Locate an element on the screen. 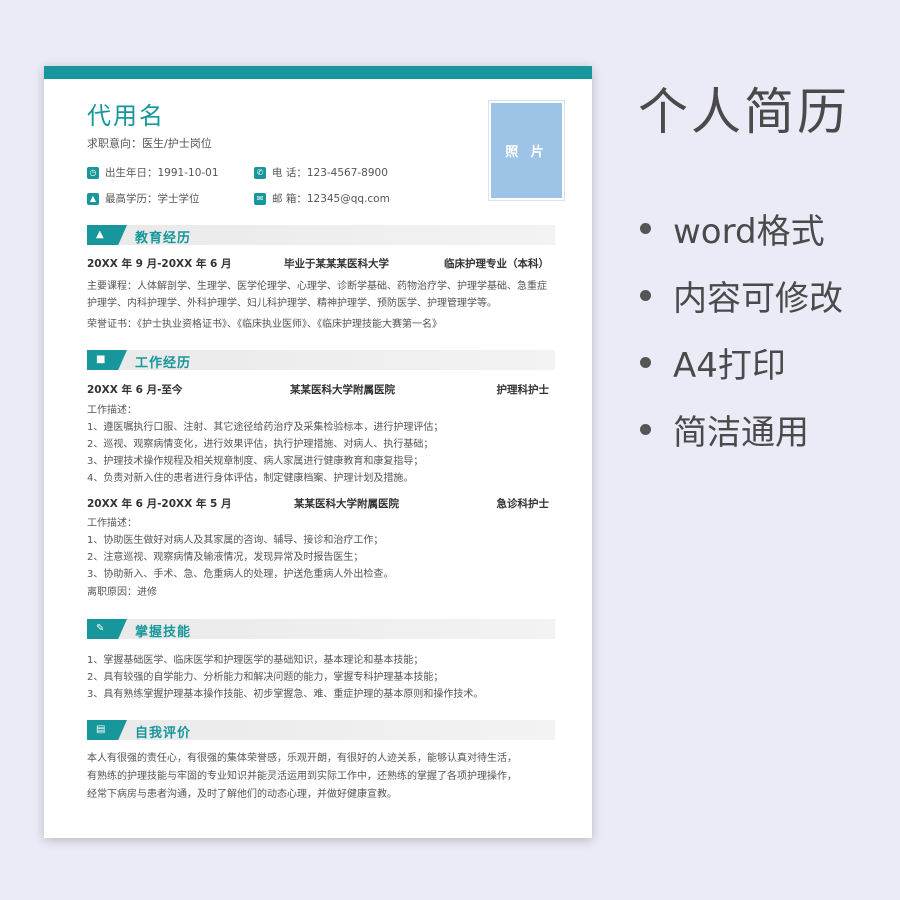  job2-role: 急诊科护士 is located at coordinates (523, 504).